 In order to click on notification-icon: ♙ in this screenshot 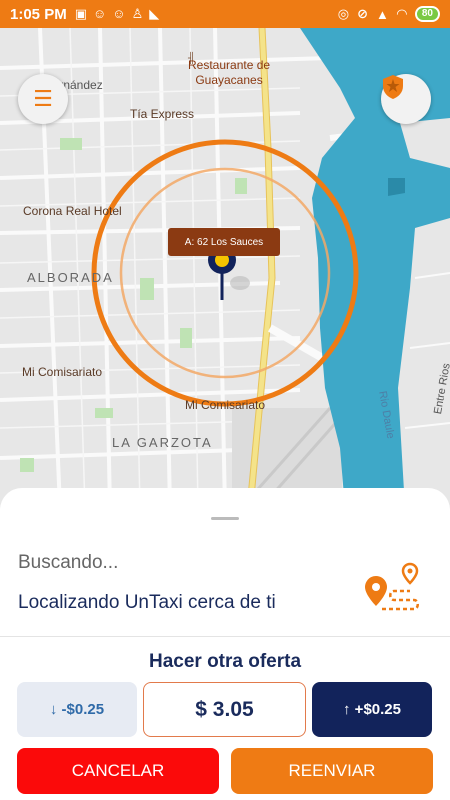, I will do `click(137, 13)`.